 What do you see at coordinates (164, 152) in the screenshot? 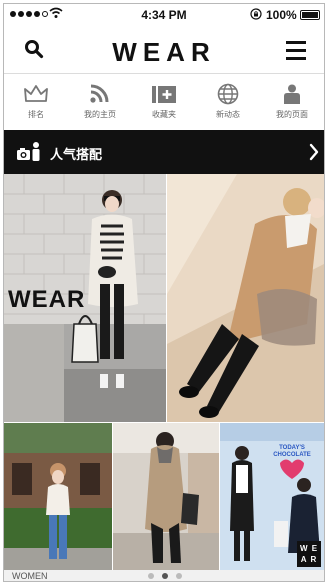
I see `popular-outfits-bar: 人气搭配` at bounding box center [164, 152].